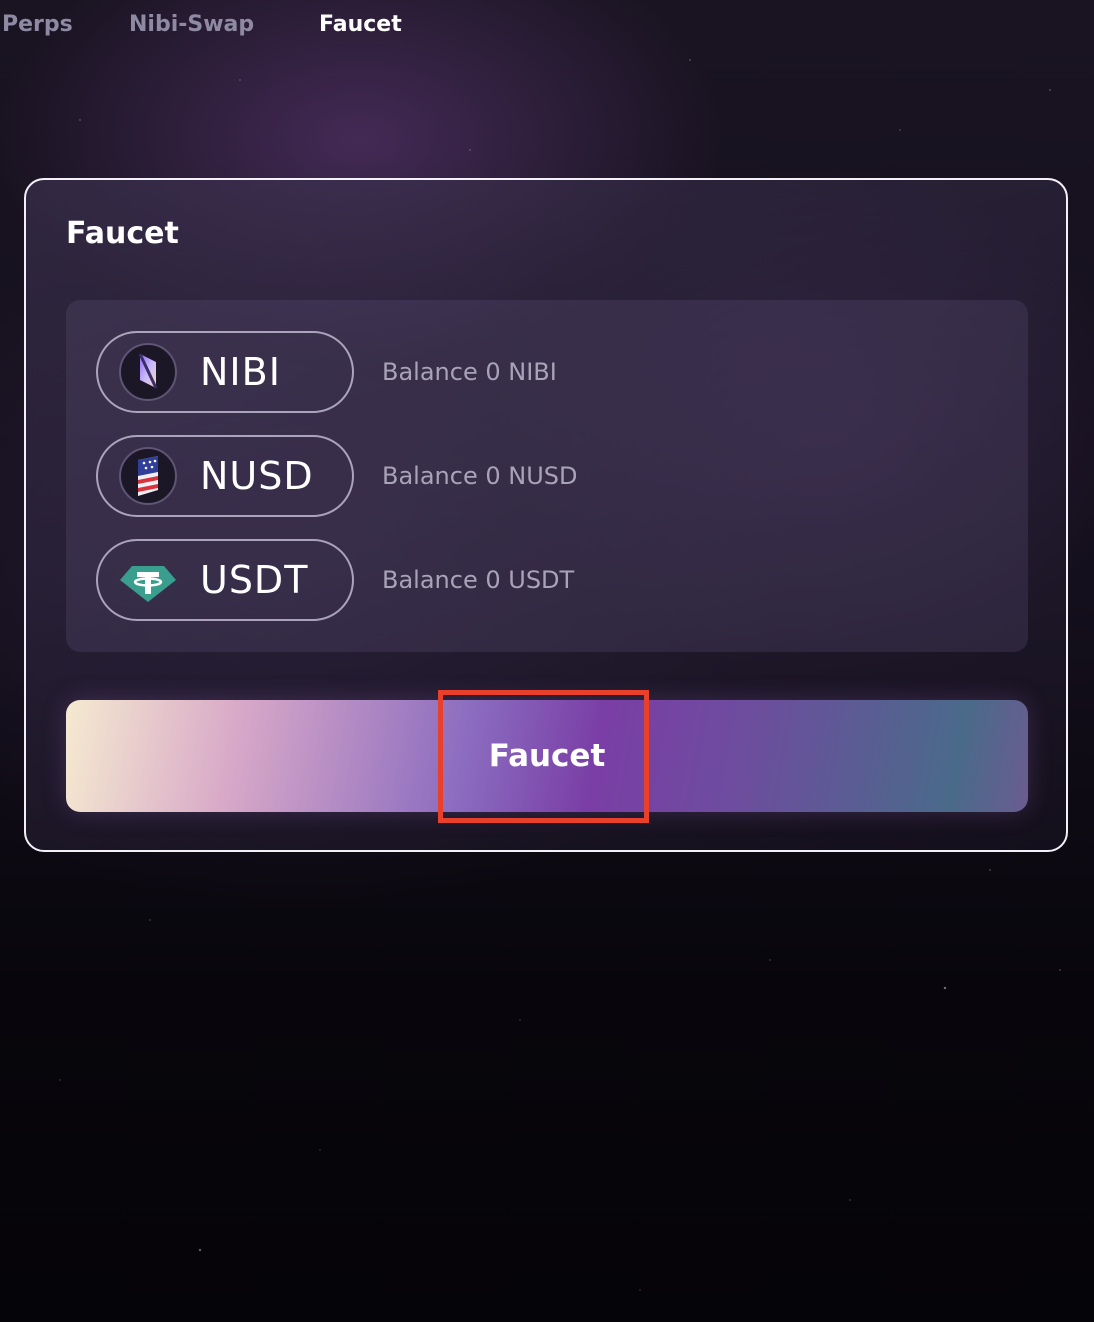 This screenshot has height=1322, width=1094. Describe the element at coordinates (360, 24) in the screenshot. I see `nav-link-faucet: Faucet` at that location.